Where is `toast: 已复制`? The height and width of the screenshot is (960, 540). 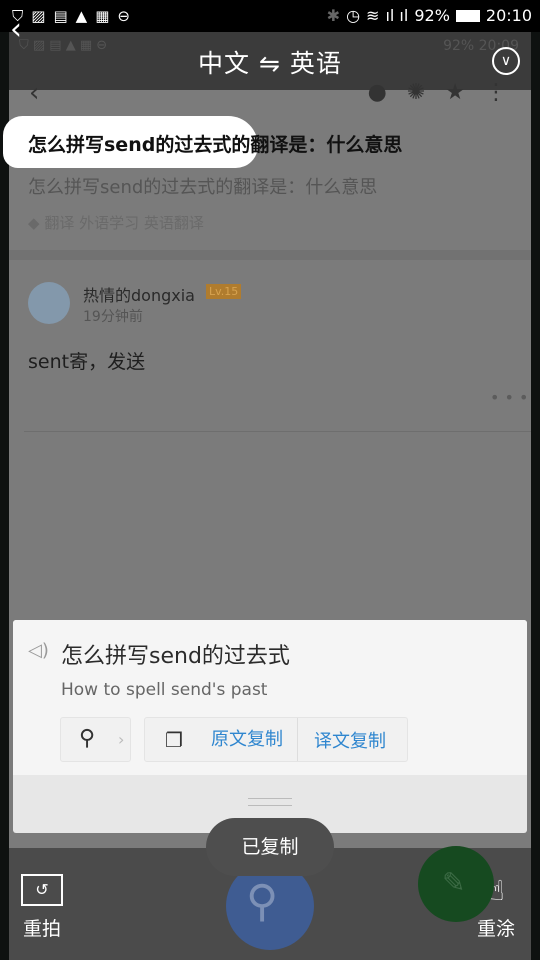 toast: 已复制 is located at coordinates (270, 847).